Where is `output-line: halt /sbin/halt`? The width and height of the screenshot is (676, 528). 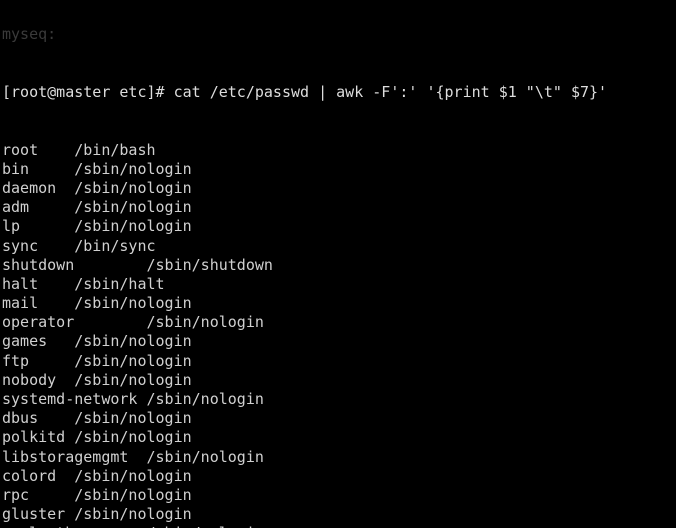
output-line: halt /sbin/halt is located at coordinates (83, 283).